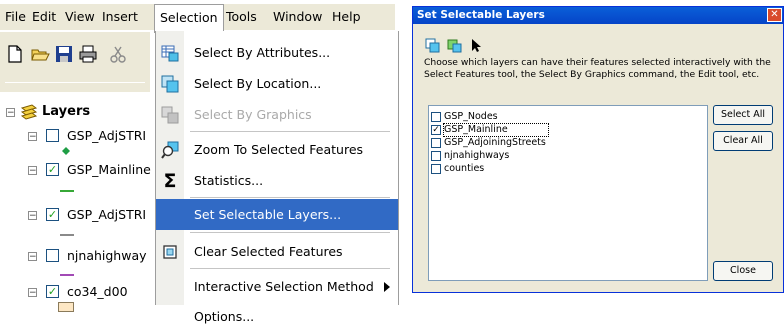 This screenshot has width=784, height=332. Describe the element at coordinates (66, 151) in the screenshot. I see `point-symbol-icon` at that location.